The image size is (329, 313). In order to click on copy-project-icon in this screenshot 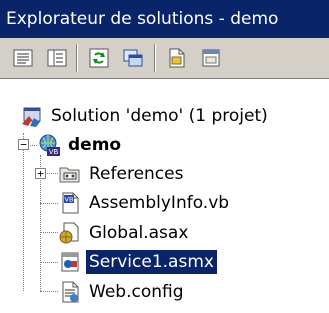, I will do `click(133, 58)`.